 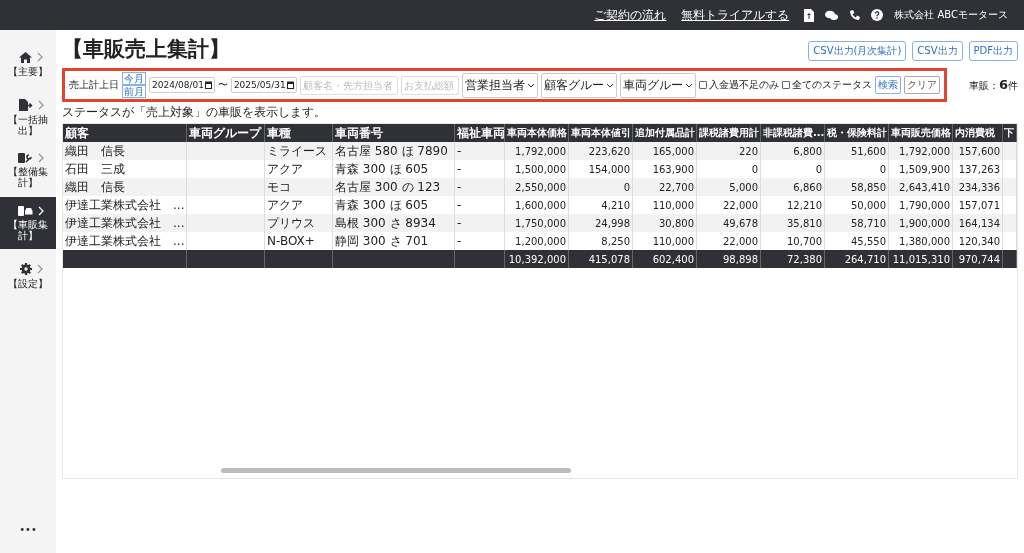 What do you see at coordinates (831, 85) in the screenshot?
I see `checkbox-label: 全てのステータス` at bounding box center [831, 85].